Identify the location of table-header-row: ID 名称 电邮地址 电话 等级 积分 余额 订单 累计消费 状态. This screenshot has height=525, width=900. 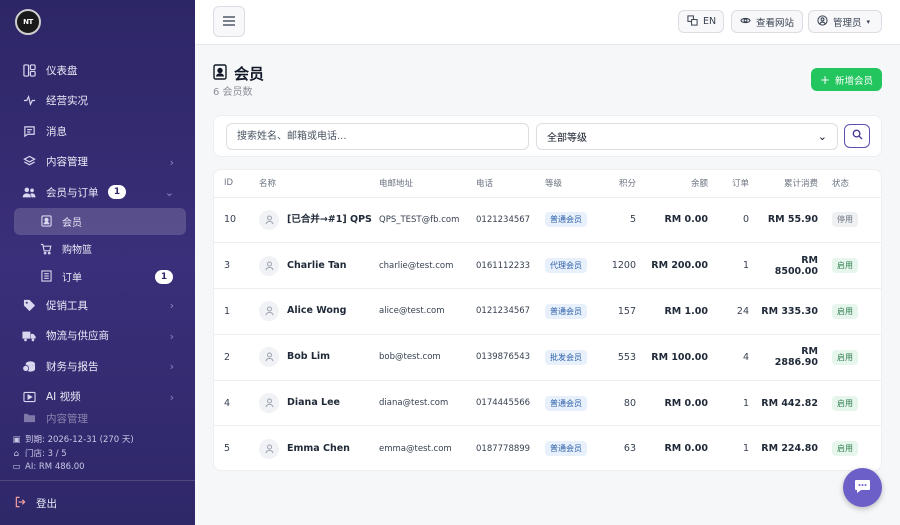
(547, 184).